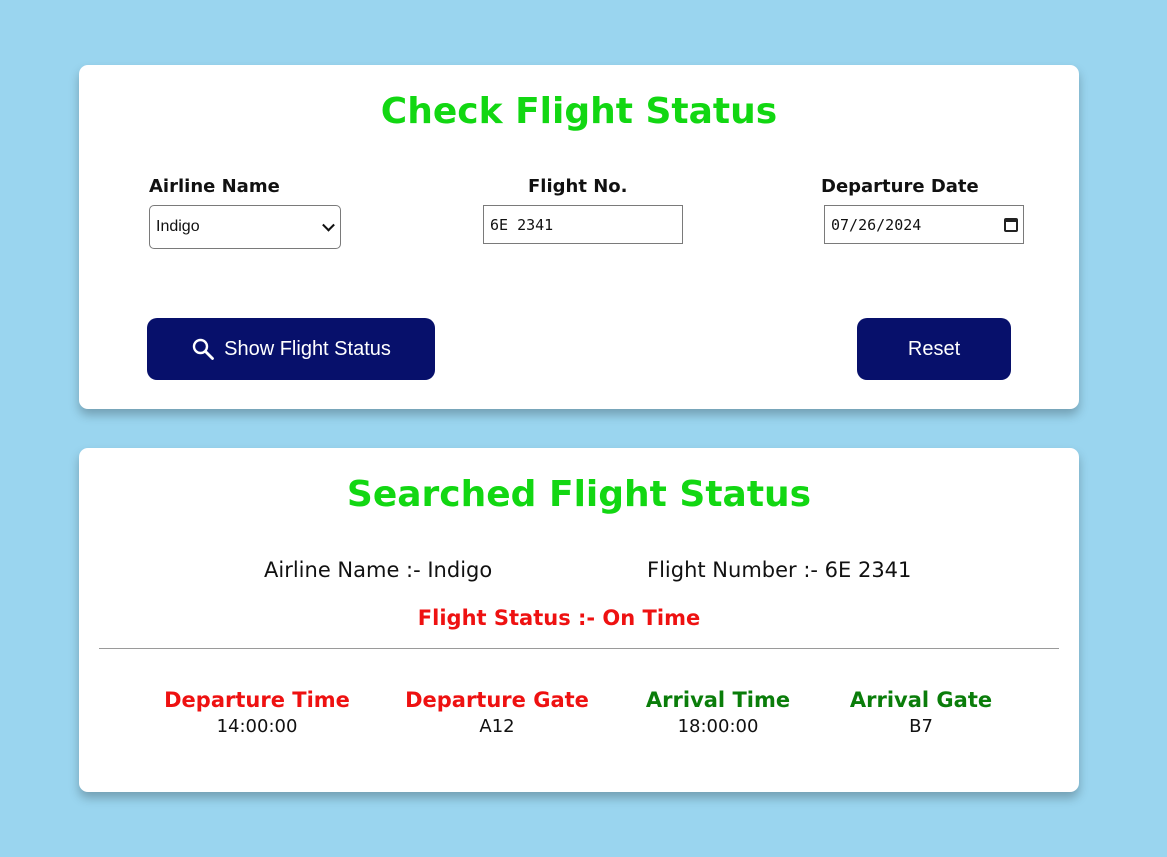 The height and width of the screenshot is (857, 1167). I want to click on reset-label: Reset, so click(934, 348).